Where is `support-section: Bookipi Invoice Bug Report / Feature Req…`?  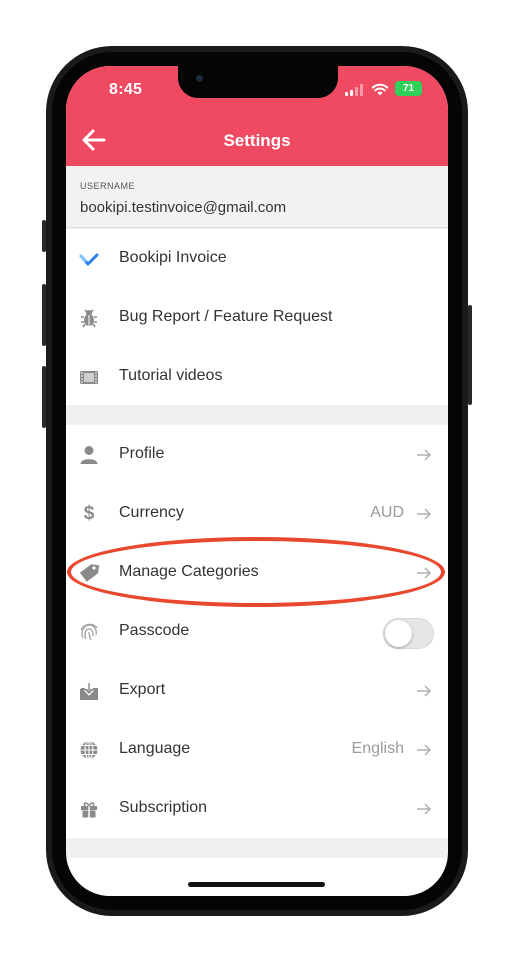 support-section: Bookipi Invoice Bug Report / Feature Req… is located at coordinates (257, 317).